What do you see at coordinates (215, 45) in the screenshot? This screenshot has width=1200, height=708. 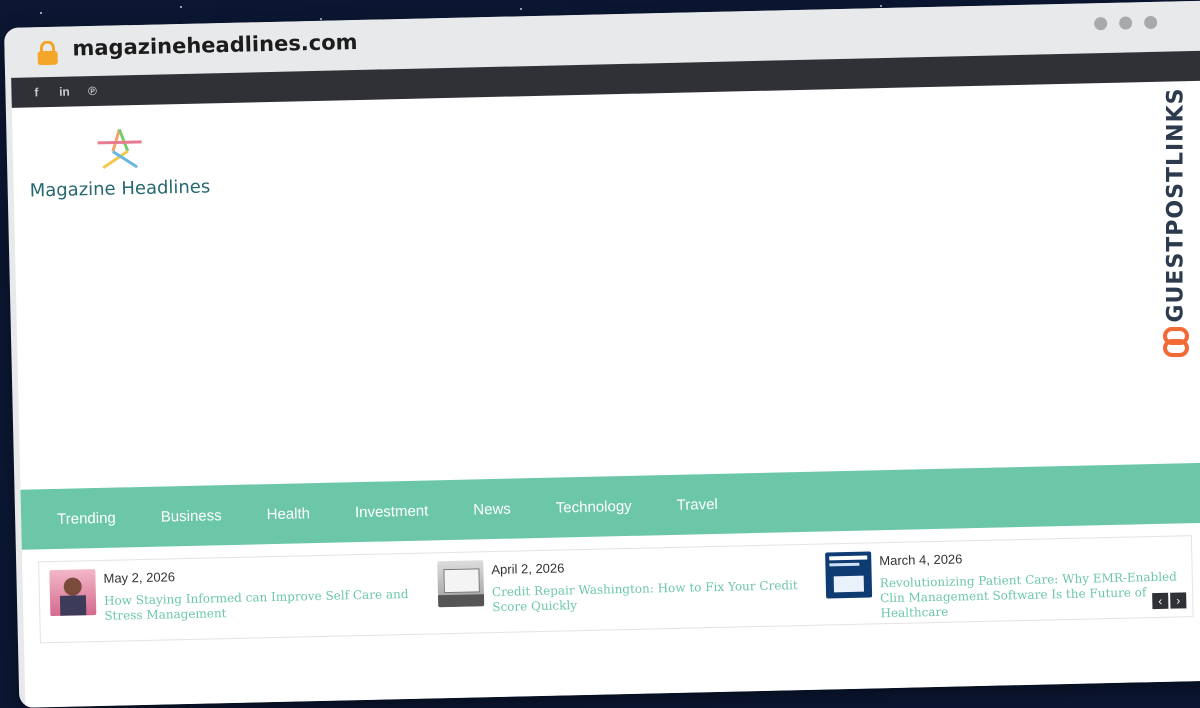 I see `address-bar-url: magazineheadlines.com` at bounding box center [215, 45].